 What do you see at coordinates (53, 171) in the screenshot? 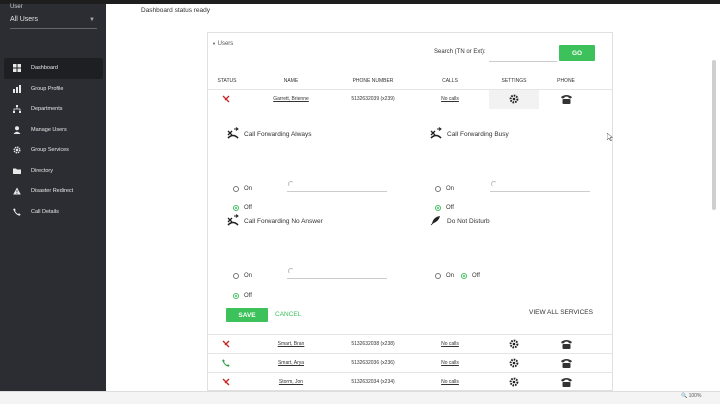
I see `sidebar-item-directory: Directory` at bounding box center [53, 171].